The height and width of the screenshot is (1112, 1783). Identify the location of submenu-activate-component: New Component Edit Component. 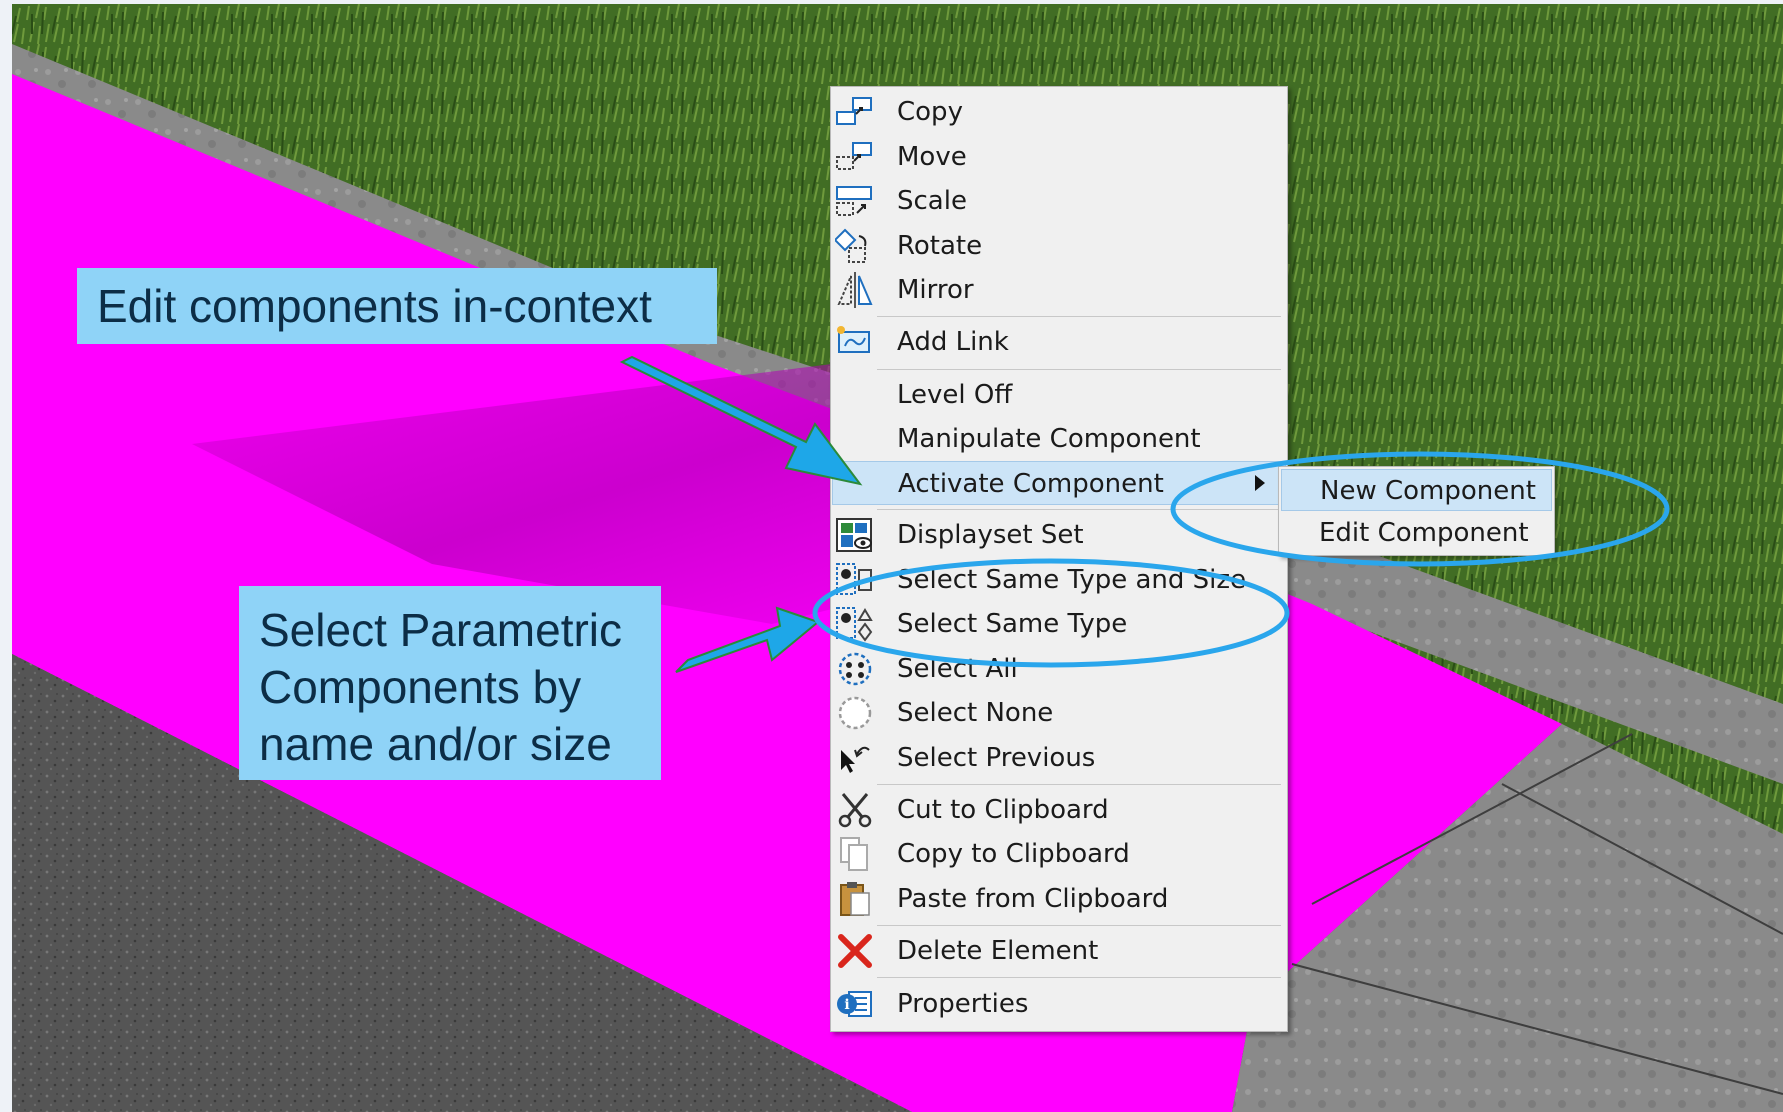
(1416, 511).